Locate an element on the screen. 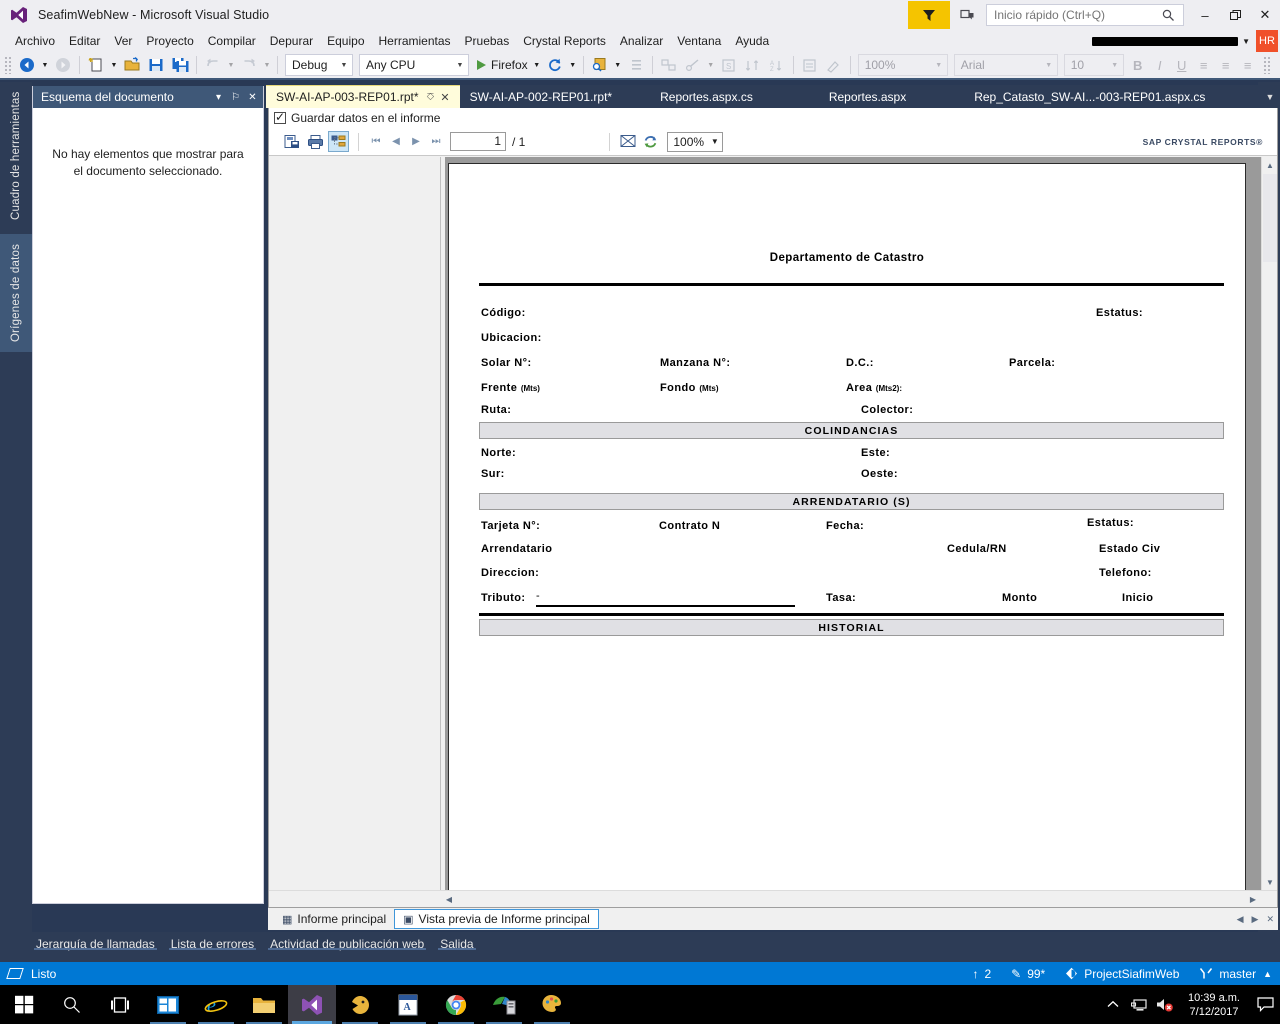  scroll-right-arrow-icon: ▶ is located at coordinates (1253, 899).